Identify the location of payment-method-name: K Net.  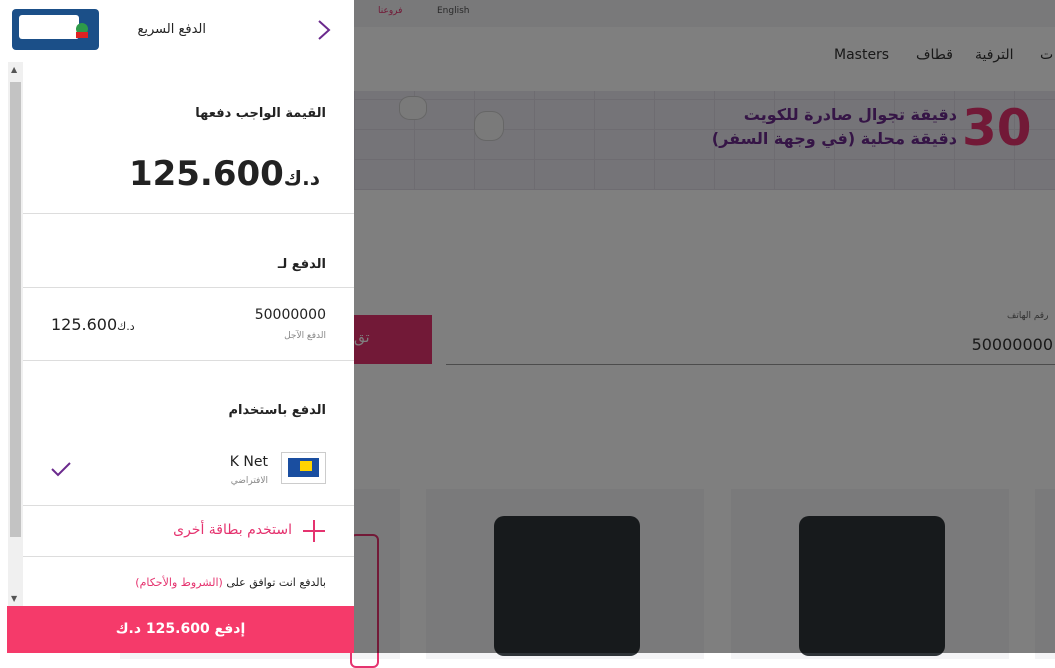
(249, 462).